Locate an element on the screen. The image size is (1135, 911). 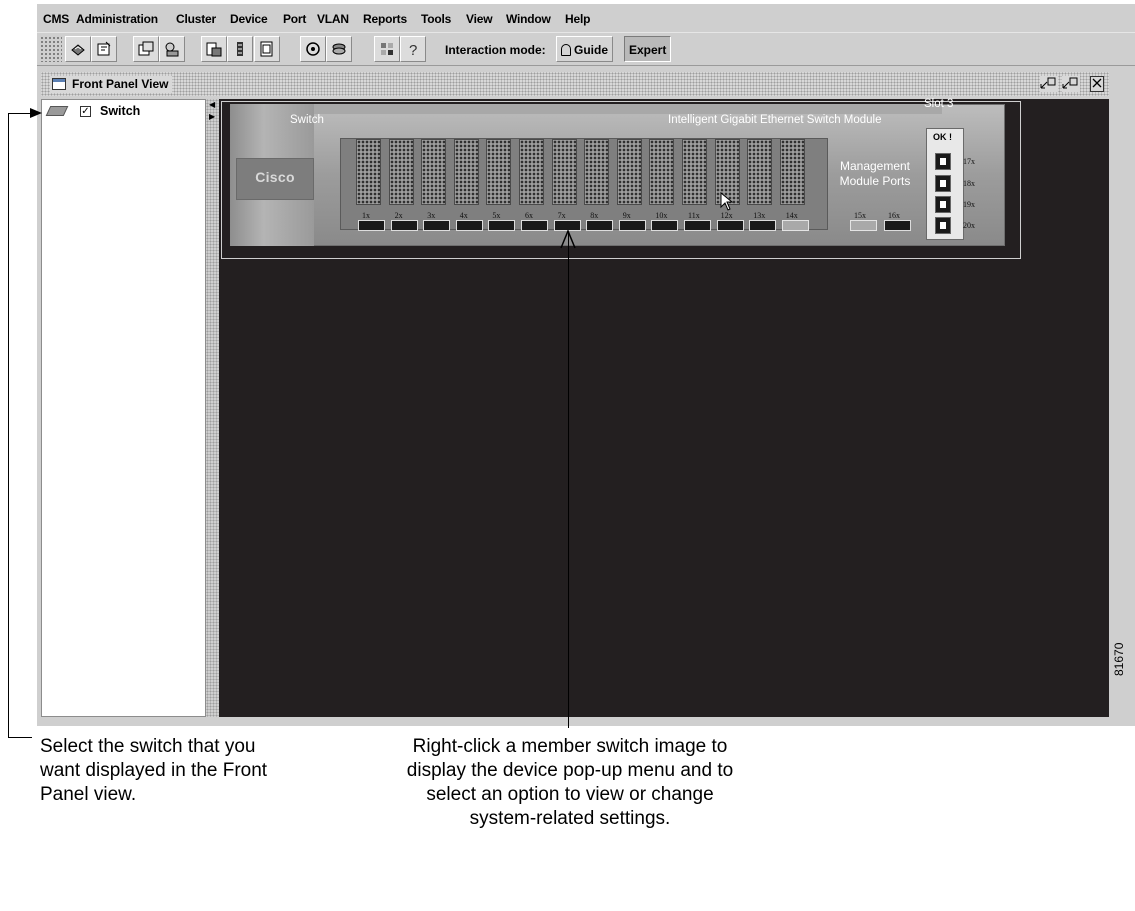
interaction-mode-label: Interaction mode: is located at coordinates (495, 50).